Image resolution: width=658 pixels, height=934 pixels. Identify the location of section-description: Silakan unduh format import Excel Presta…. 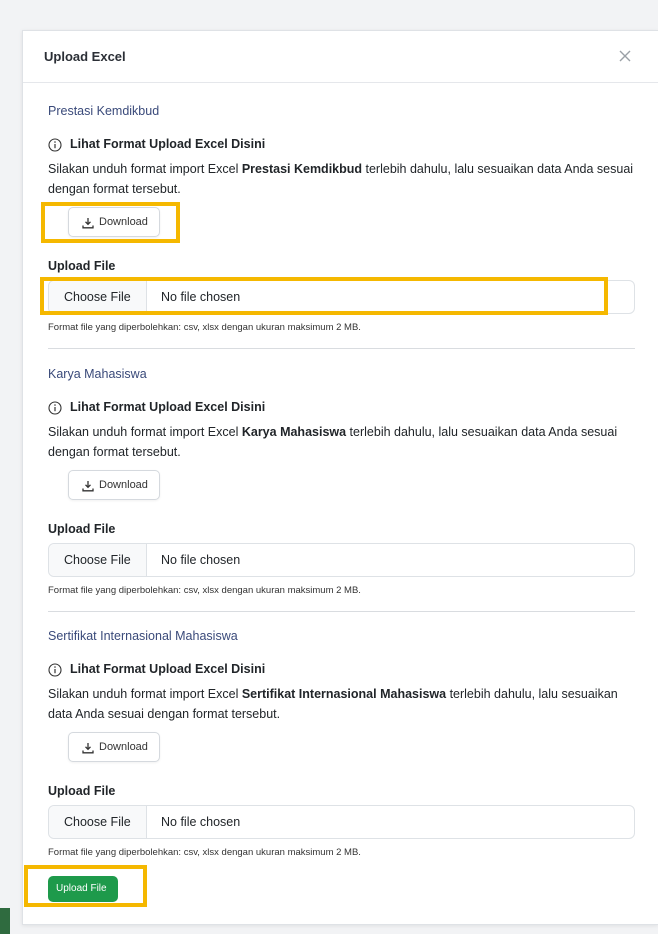
(341, 179).